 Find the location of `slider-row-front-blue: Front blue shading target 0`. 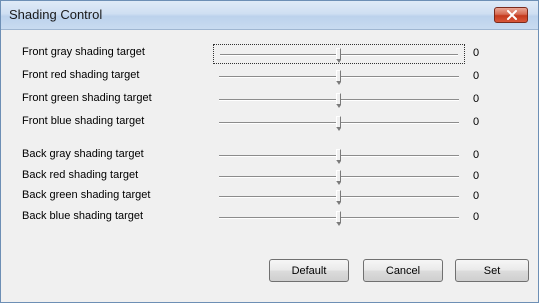

slider-row-front-blue: Front blue shading target 0 is located at coordinates (269, 123).